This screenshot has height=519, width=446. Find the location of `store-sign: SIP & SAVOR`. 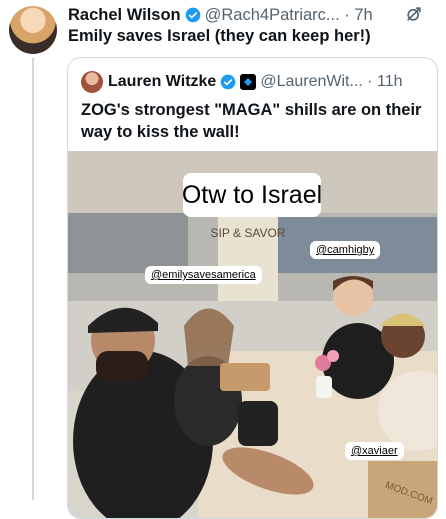

store-sign: SIP & SAVOR is located at coordinates (248, 233).